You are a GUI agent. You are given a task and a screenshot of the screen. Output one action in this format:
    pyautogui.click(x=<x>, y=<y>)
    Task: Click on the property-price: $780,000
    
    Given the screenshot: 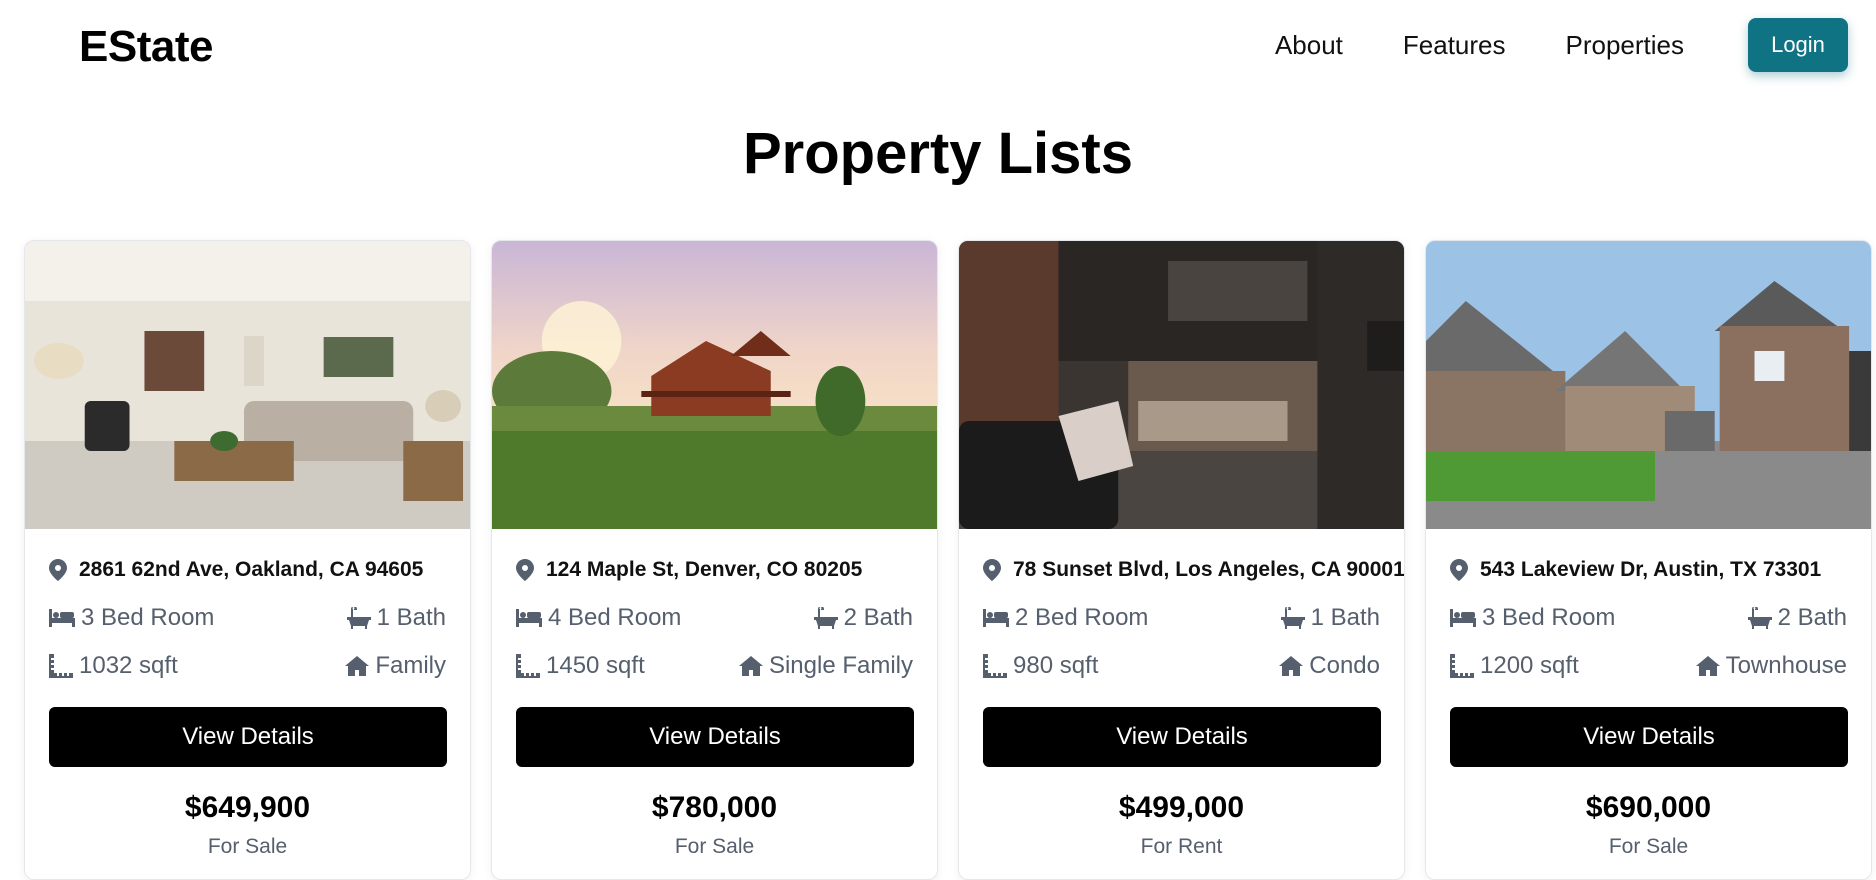 What is the action you would take?
    pyautogui.click(x=714, y=807)
    